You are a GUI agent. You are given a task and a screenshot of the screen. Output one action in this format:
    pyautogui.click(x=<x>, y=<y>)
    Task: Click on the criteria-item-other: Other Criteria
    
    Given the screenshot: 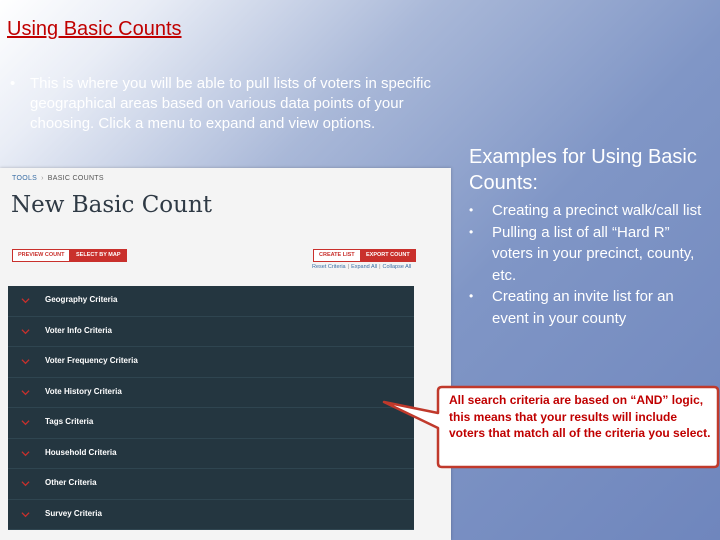 What is the action you would take?
    pyautogui.click(x=211, y=484)
    